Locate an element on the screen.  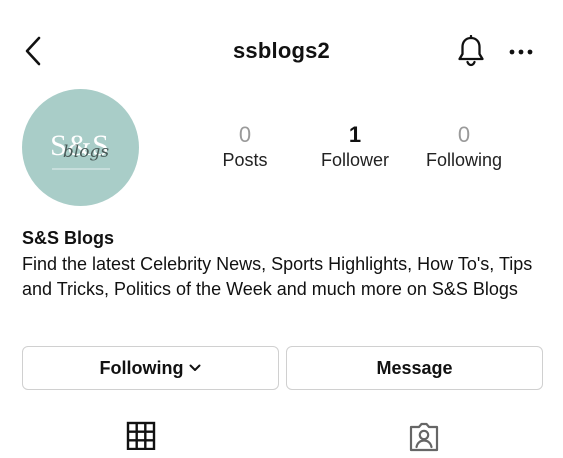
following-label: Following is located at coordinates (464, 160).